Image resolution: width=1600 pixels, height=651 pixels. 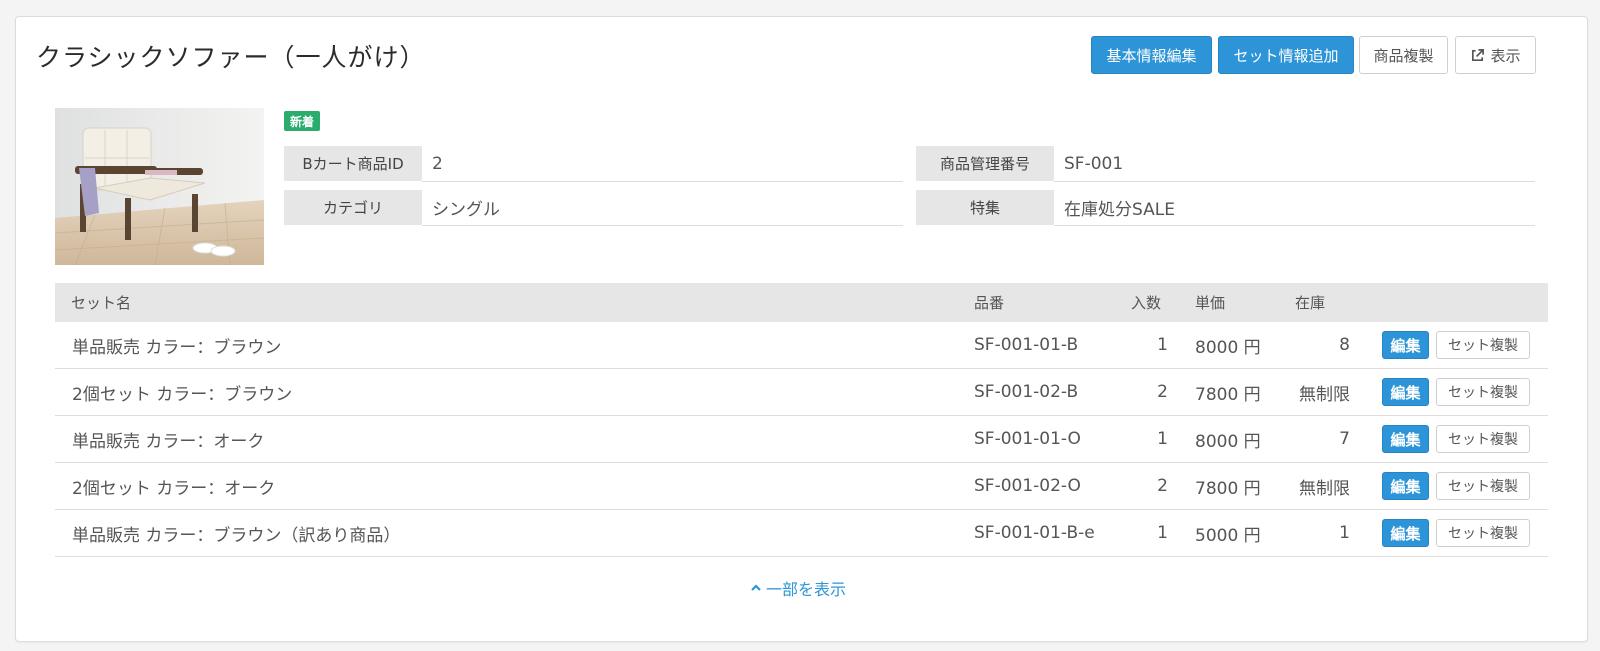 I want to click on edit-basic-info-button: 基本情報編集, so click(x=1151, y=55).